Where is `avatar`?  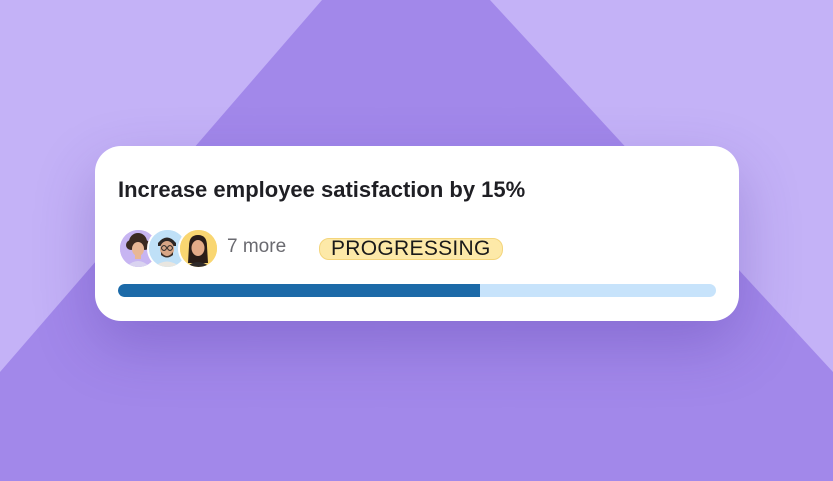 avatar is located at coordinates (198, 248).